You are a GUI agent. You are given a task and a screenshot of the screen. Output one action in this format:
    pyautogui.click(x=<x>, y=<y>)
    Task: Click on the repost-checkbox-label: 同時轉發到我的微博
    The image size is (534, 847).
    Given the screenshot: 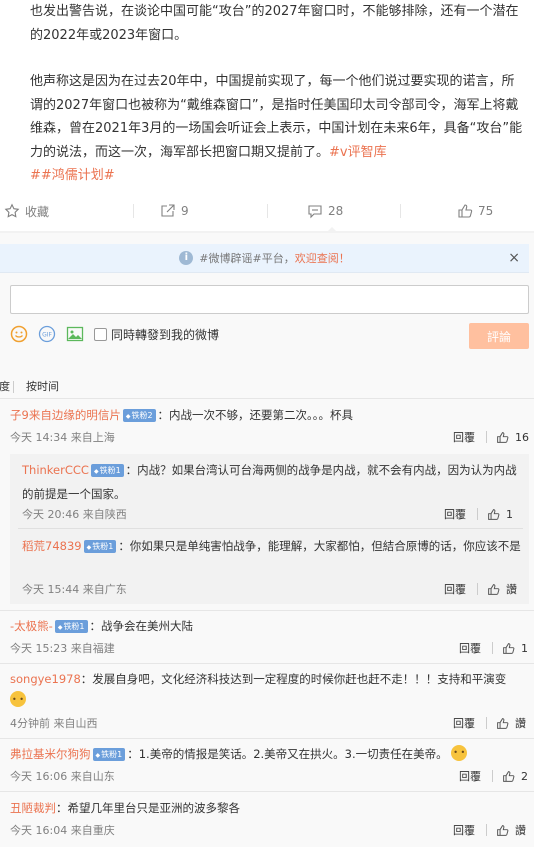 What is the action you would take?
    pyautogui.click(x=165, y=334)
    